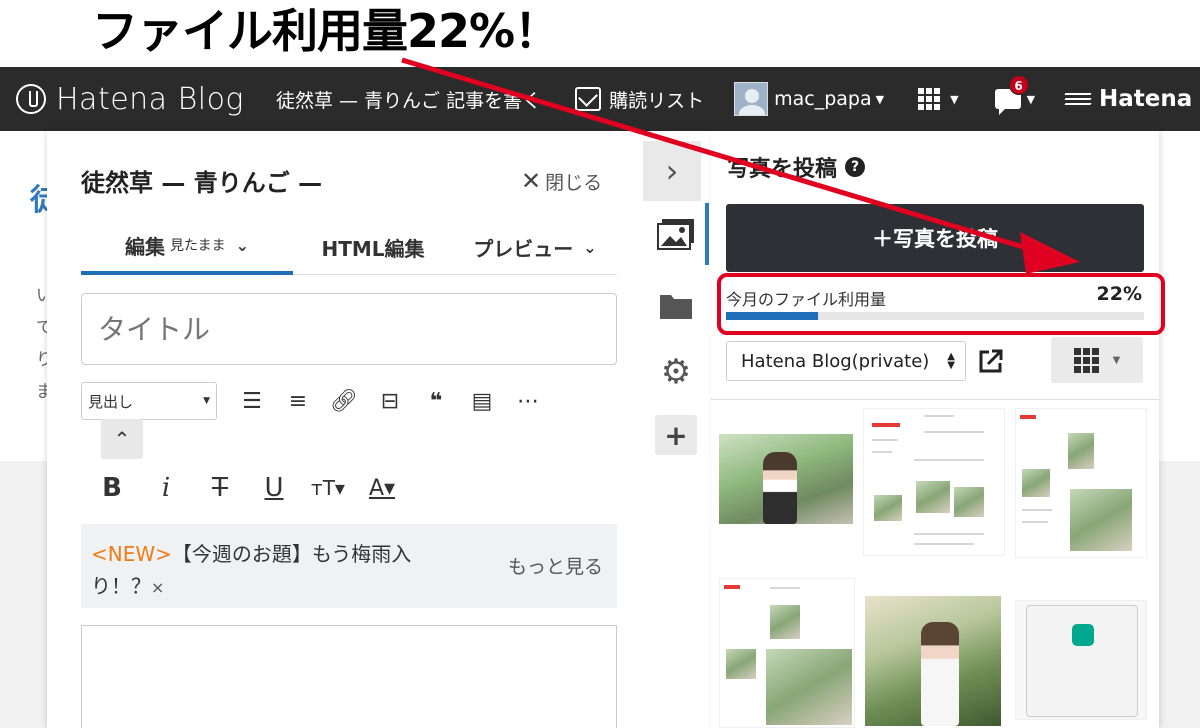 The height and width of the screenshot is (728, 1200). I want to click on weekly-topic-notice: <NEW>【今週のお題】もう梅雨入り！？× もっと見る, so click(349, 566).